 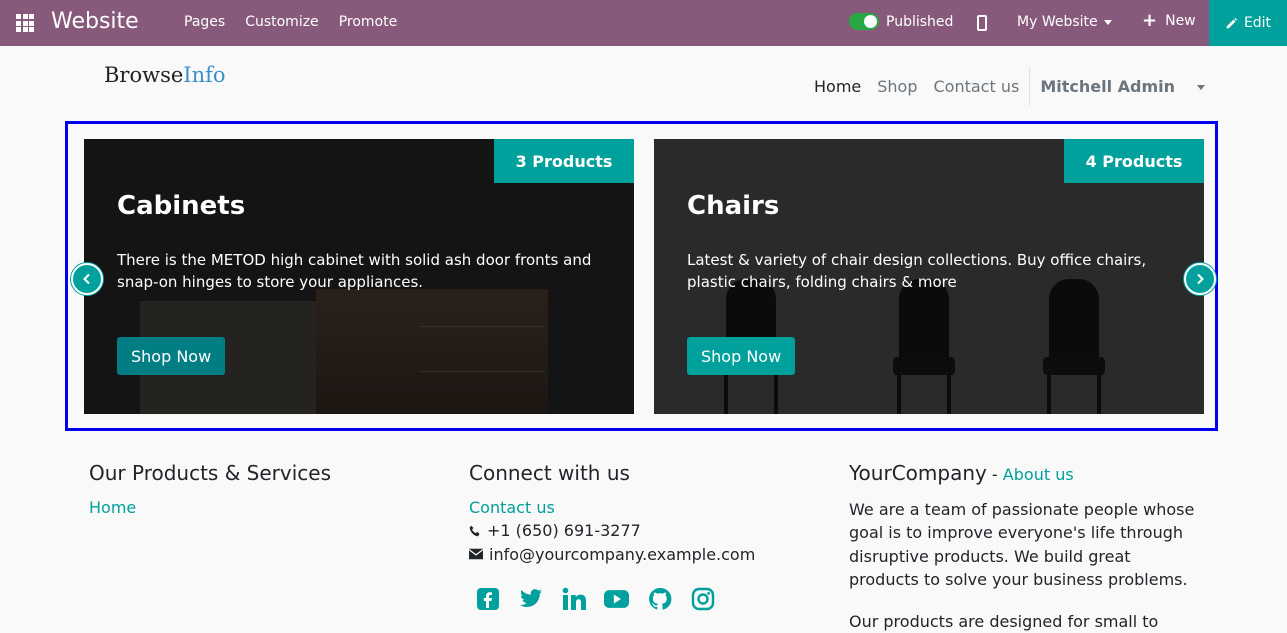 I want to click on user-menu: Mitchell Admin, so click(x=1130, y=86).